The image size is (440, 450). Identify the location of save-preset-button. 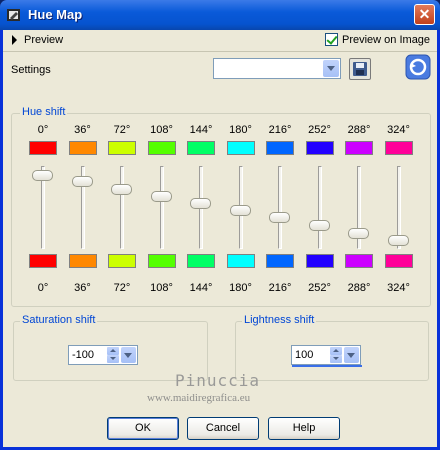
(360, 69).